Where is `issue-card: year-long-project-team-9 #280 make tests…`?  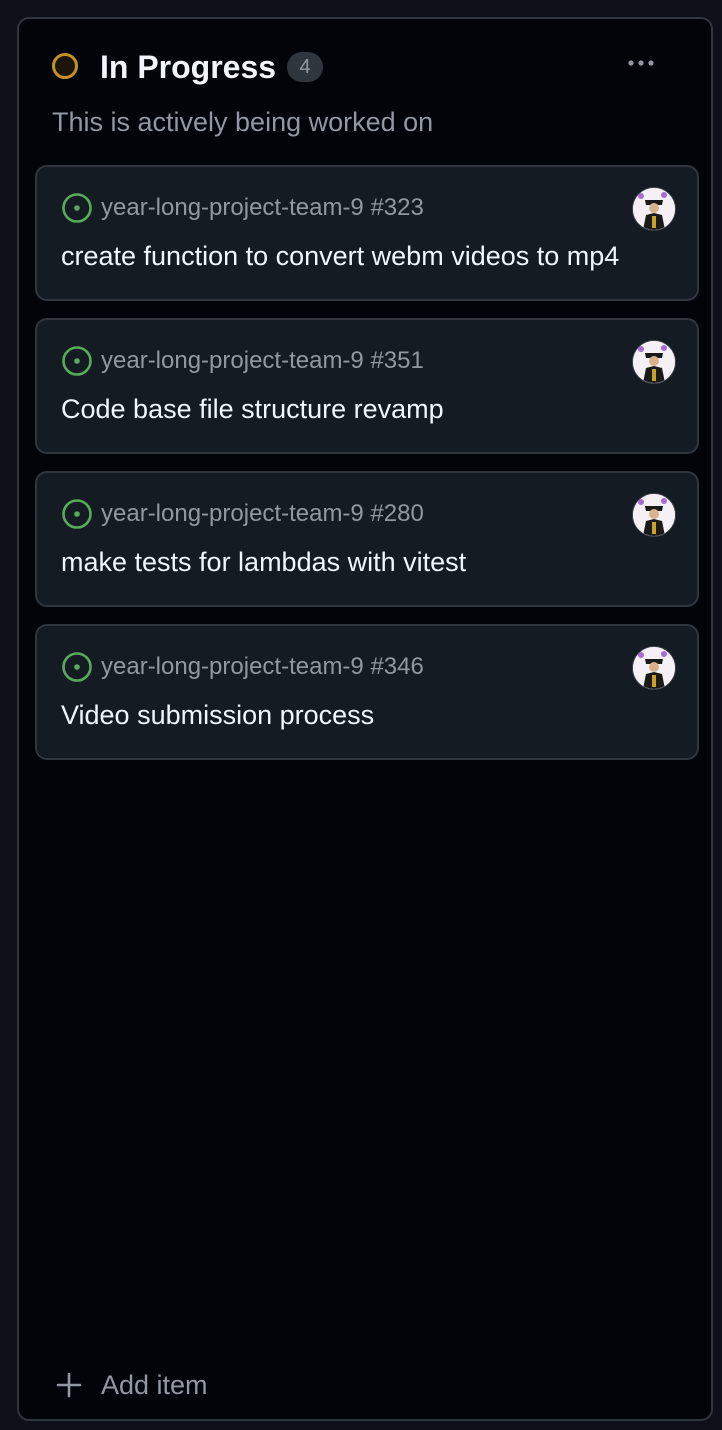
issue-card: year-long-project-team-9 #280 make tests… is located at coordinates (367, 539).